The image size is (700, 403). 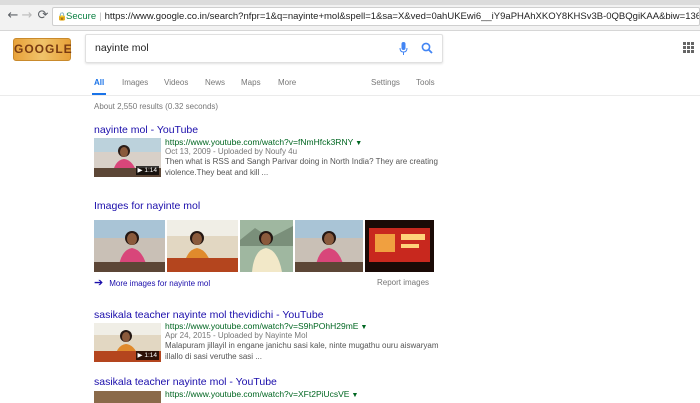 I want to click on result-title: nayinte mol - YouTube, so click(x=146, y=130).